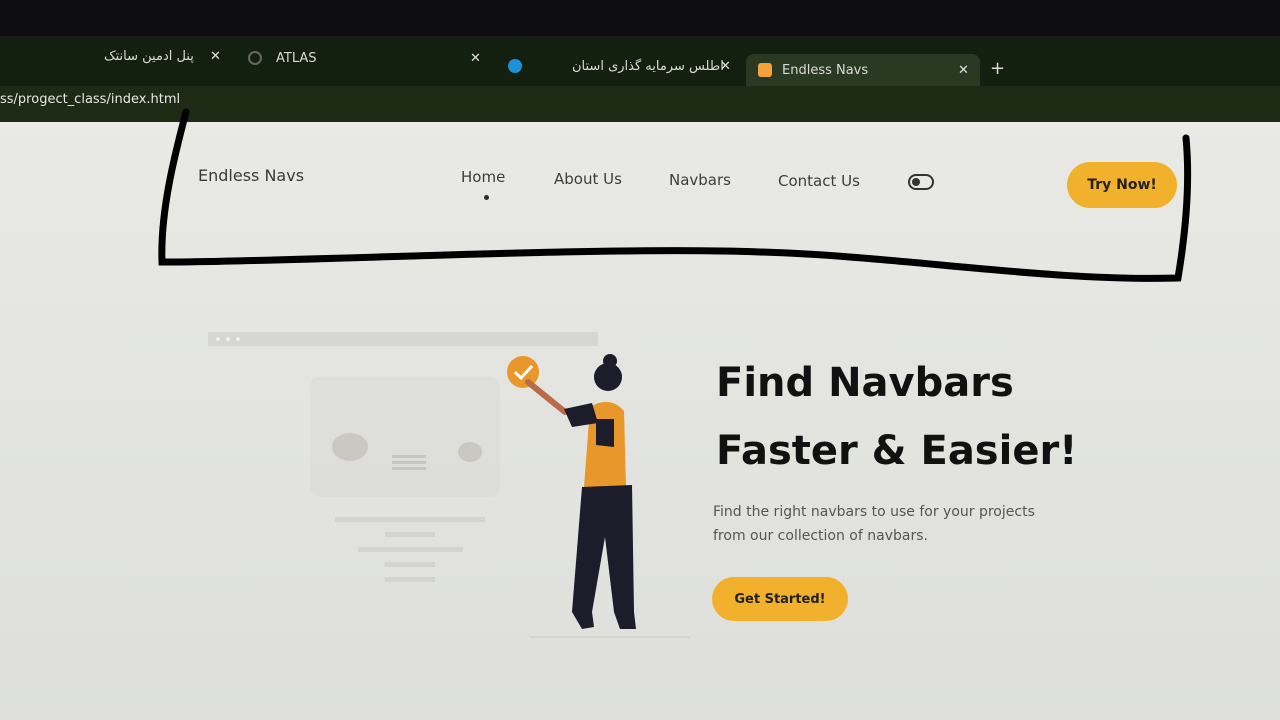 This screenshot has height=720, width=1280. Describe the element at coordinates (819, 181) in the screenshot. I see `nav-link-contact: Contact Us` at that location.